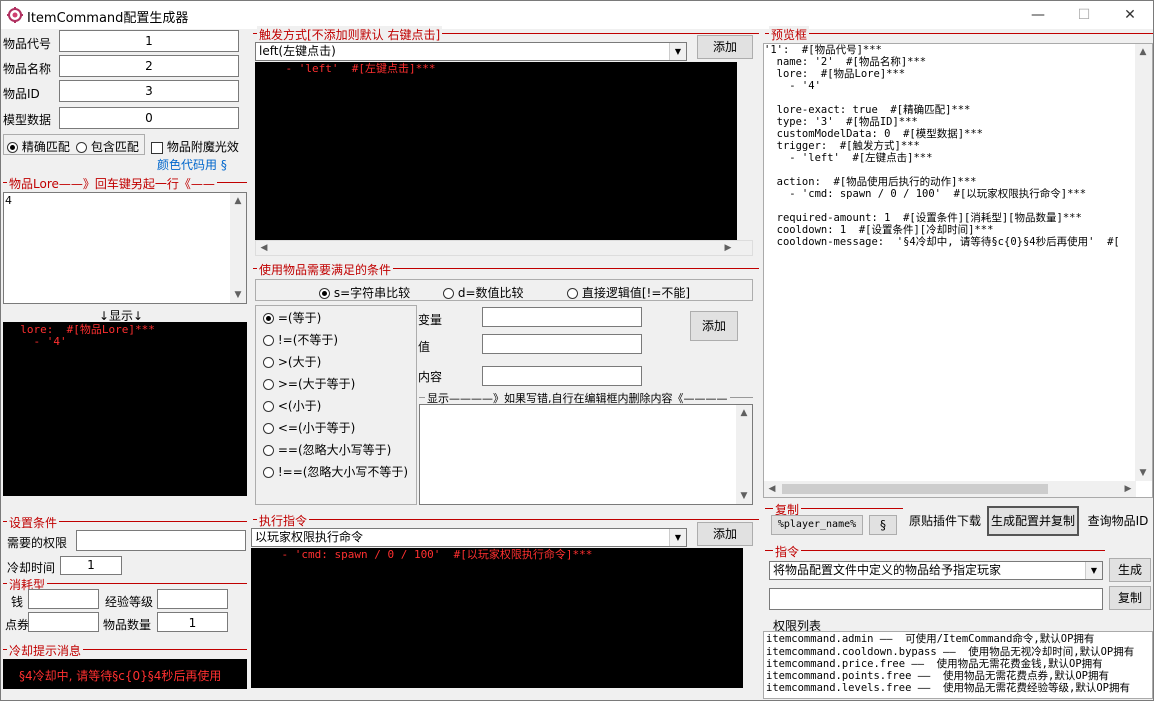  What do you see at coordinates (38, 146) in the screenshot?
I see `exact-match-radio: 精确匹配` at bounding box center [38, 146].